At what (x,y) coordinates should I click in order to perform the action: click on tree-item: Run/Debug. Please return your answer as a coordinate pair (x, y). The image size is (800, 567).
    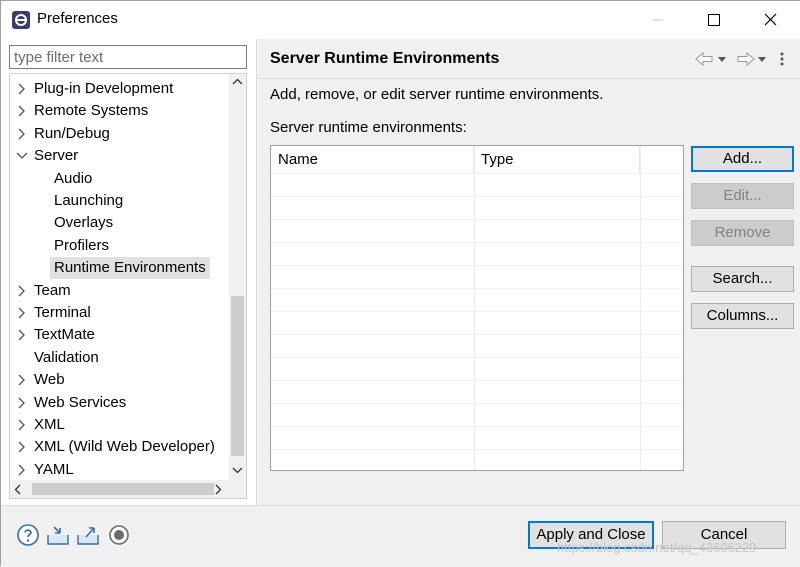
    Looking at the image, I should click on (119, 134).